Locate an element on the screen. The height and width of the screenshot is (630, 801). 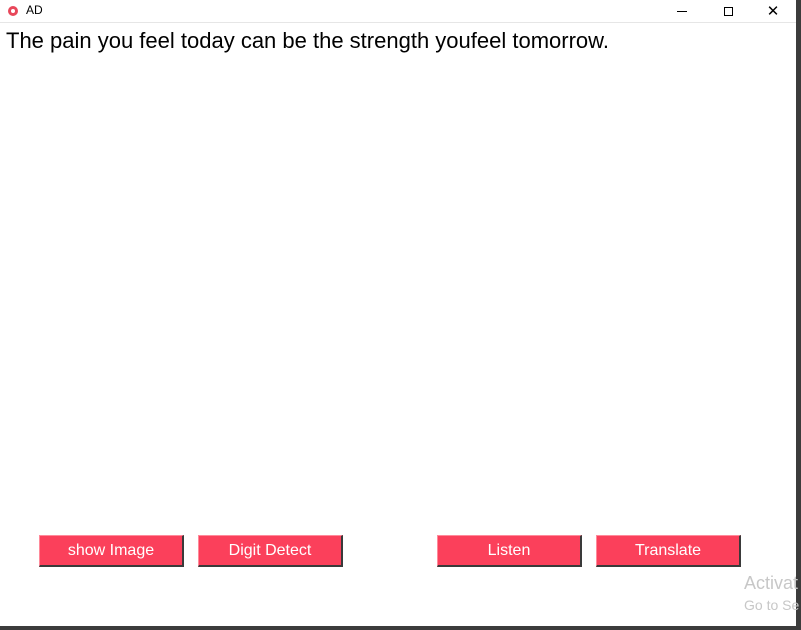
maximize-button is located at coordinates (728, 11).